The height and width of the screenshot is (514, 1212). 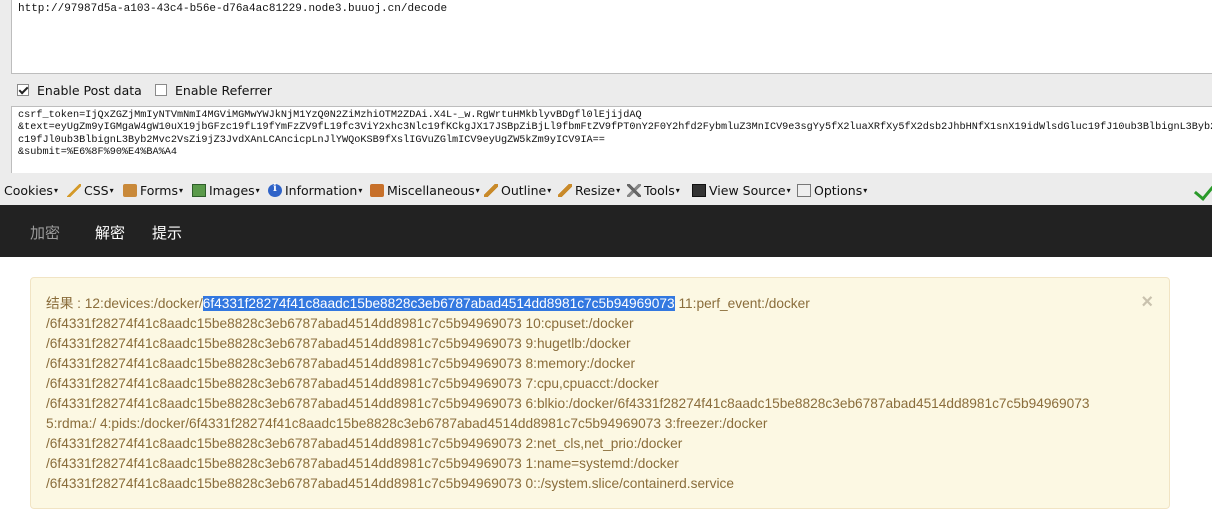 What do you see at coordinates (747, 190) in the screenshot?
I see `menu-view-source-label: View Source` at bounding box center [747, 190].